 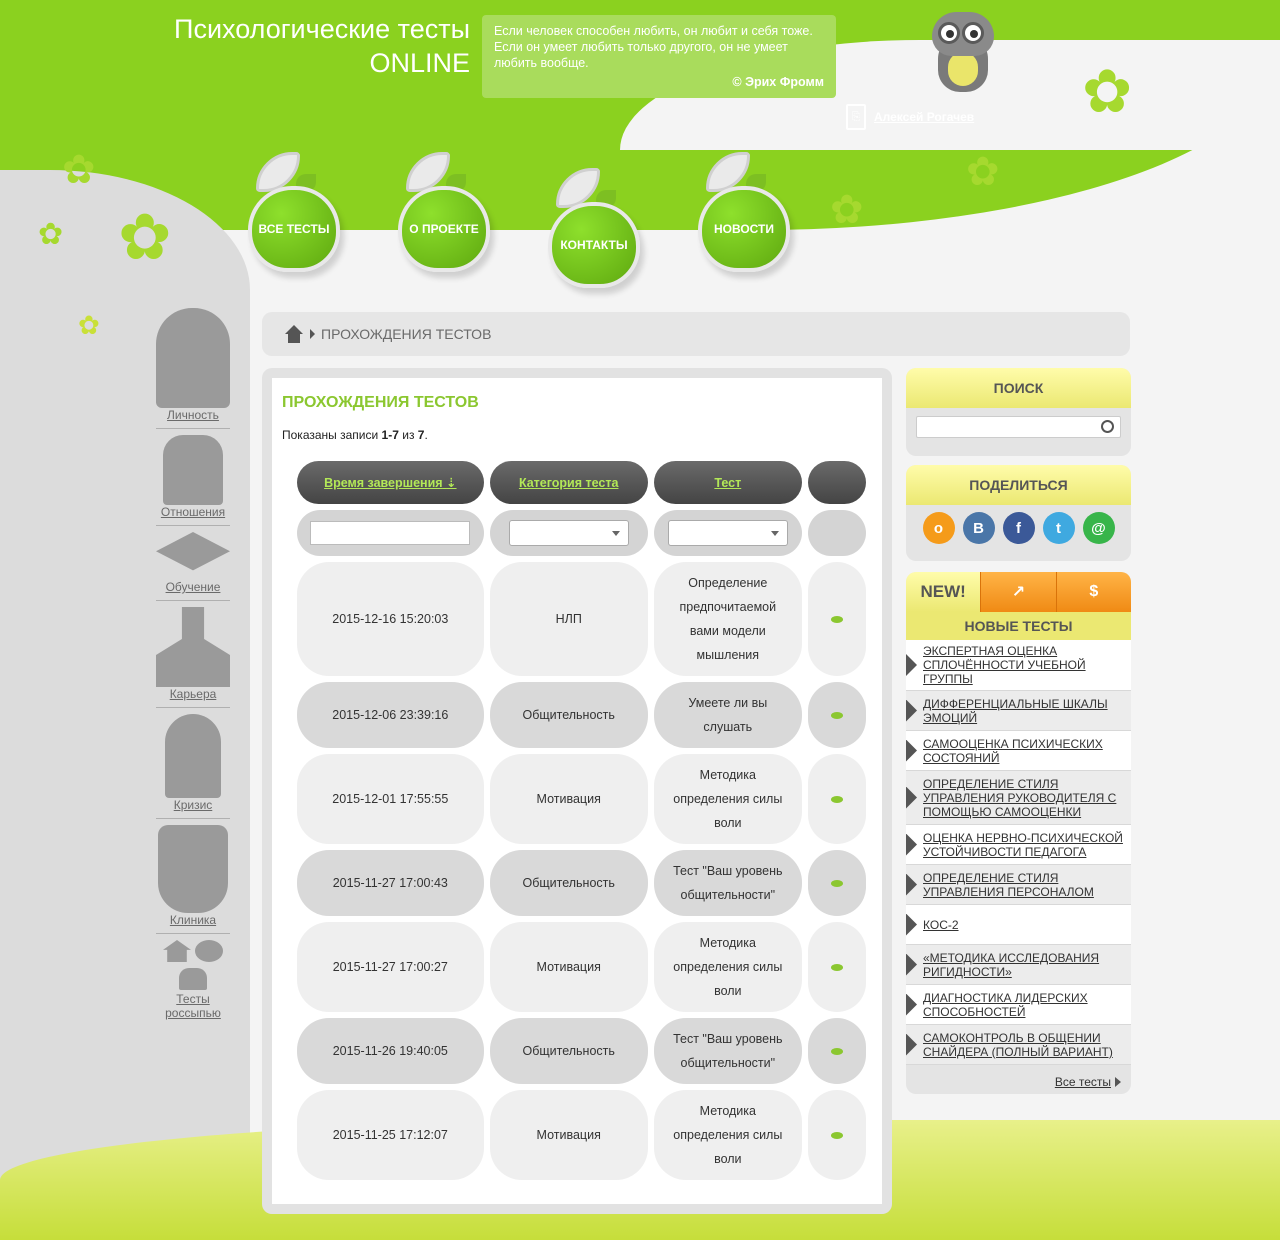 What do you see at coordinates (1018, 925) in the screenshot?
I see `list-item: КОС-2` at bounding box center [1018, 925].